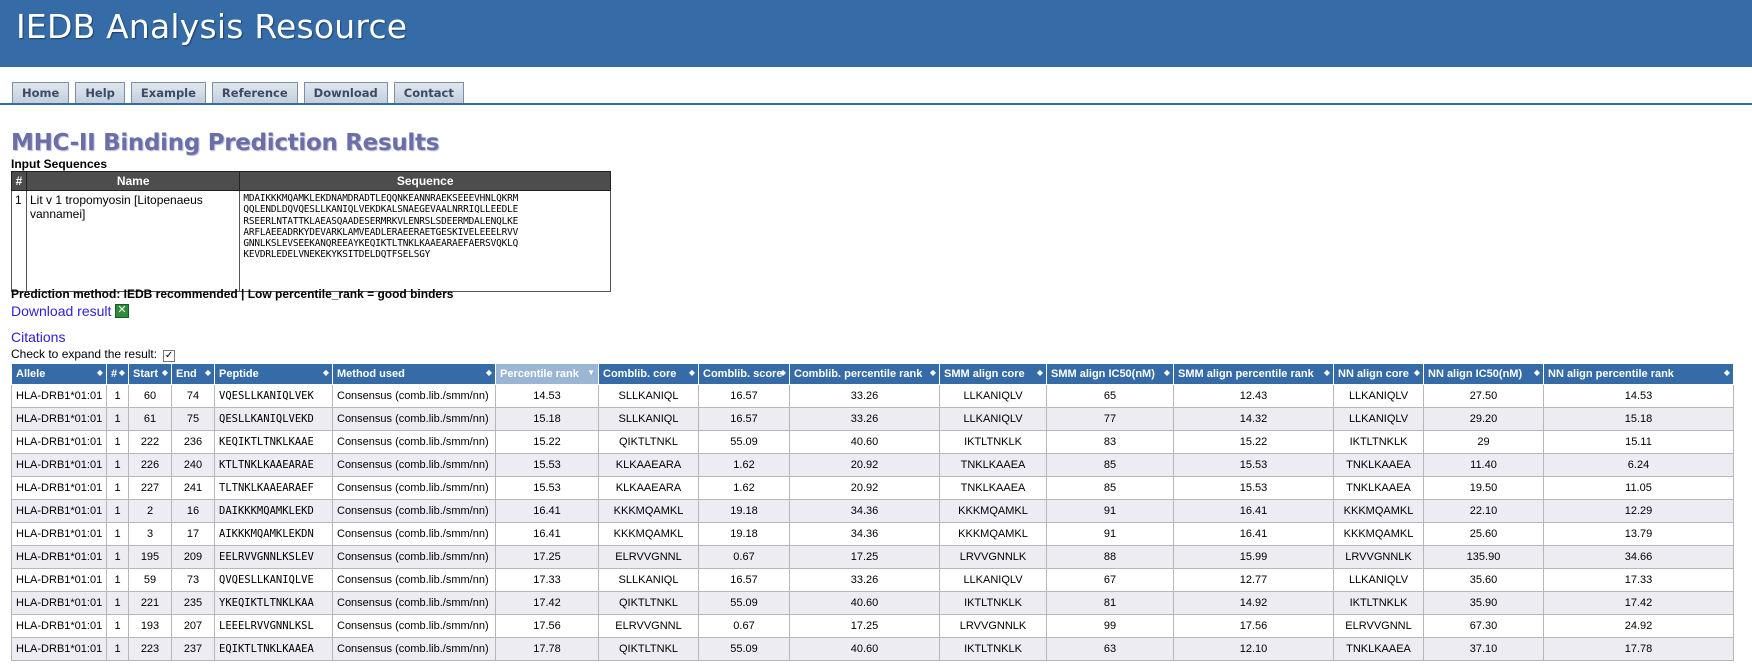 This screenshot has height=664, width=1752. I want to click on column-header: Comblib. score ◆, so click(744, 374).